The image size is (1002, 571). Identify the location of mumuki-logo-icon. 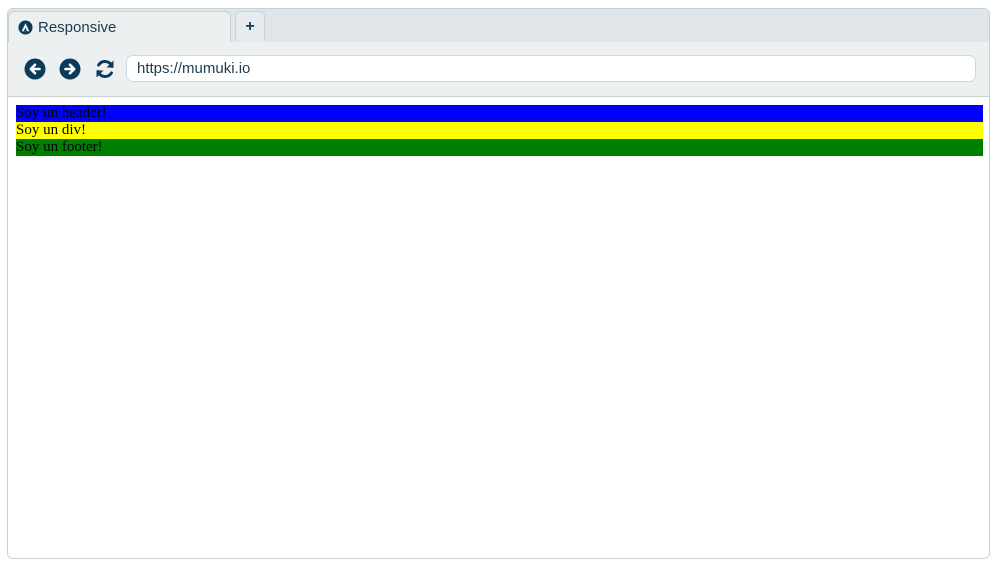
(25, 27).